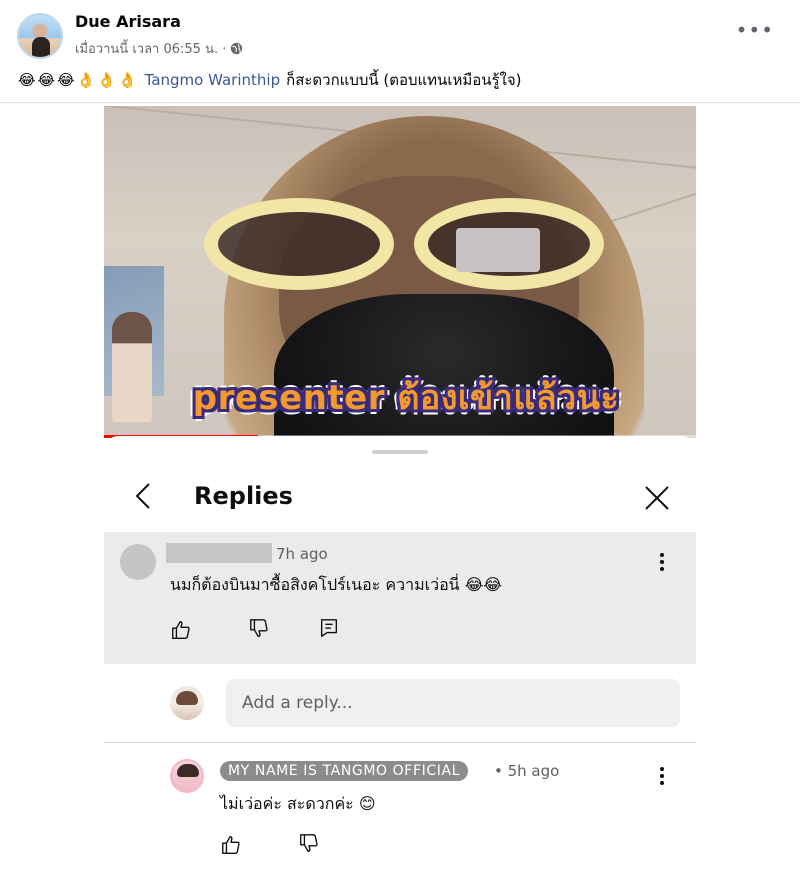 Image resolution: width=800 pixels, height=884 pixels. Describe the element at coordinates (329, 628) in the screenshot. I see `comment-icon` at that location.